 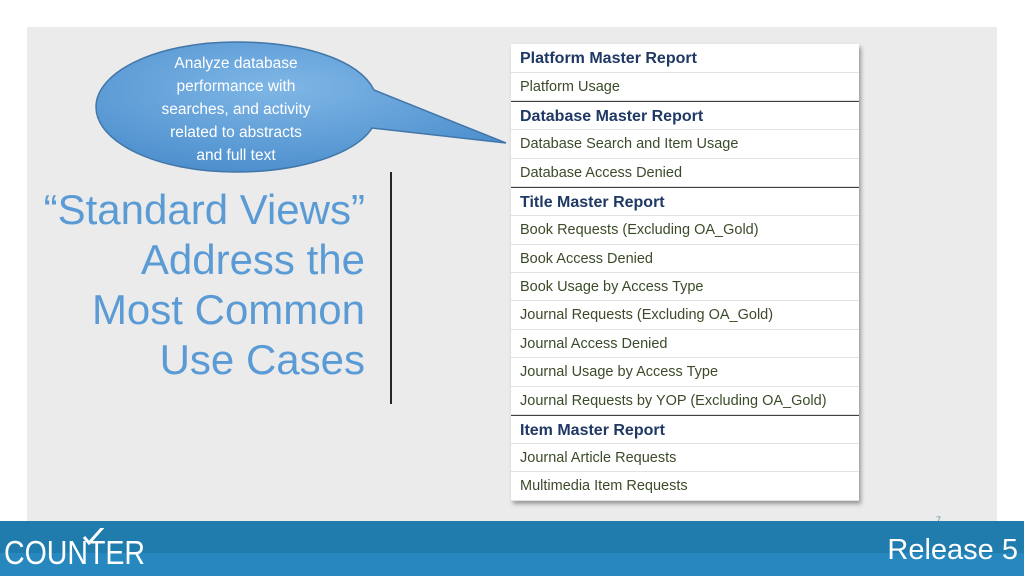 I want to click on standard-view-row: Book Usage by Access Type, so click(x=685, y=287).